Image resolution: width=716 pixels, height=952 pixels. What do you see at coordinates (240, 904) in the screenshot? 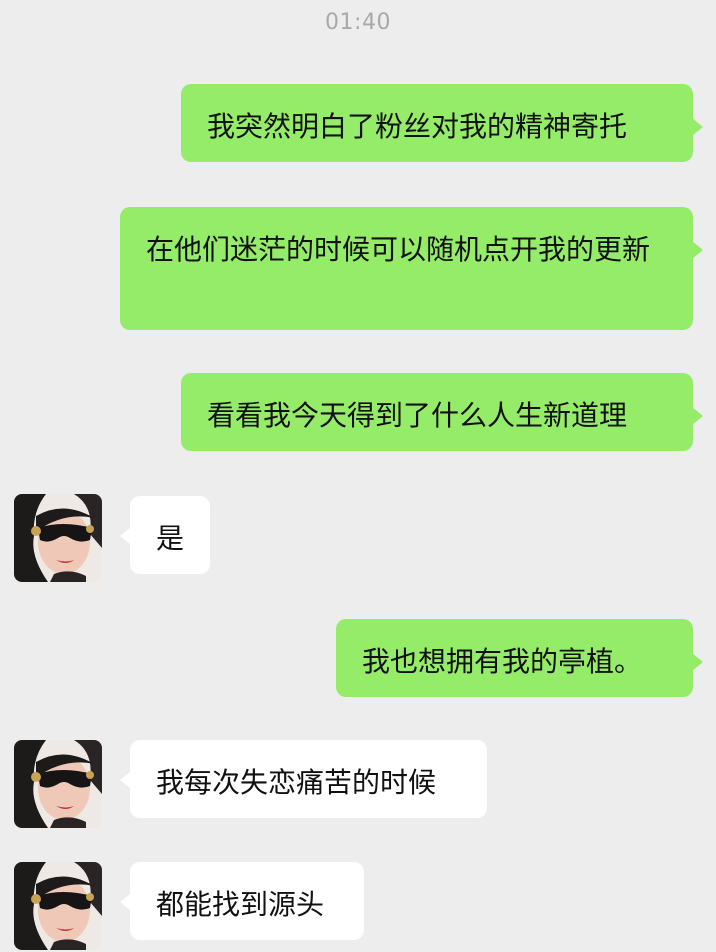
I see `message-text: 都能找到源头` at bounding box center [240, 904].